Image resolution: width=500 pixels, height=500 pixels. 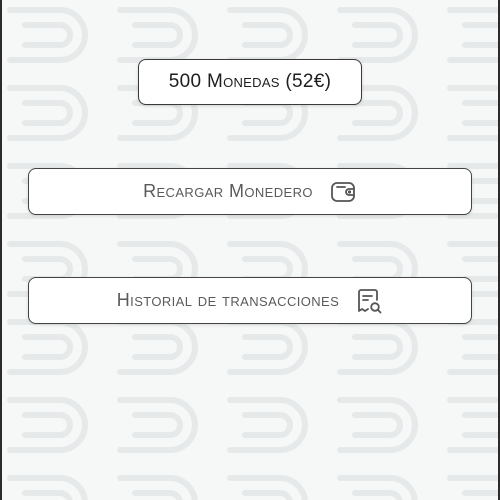 What do you see at coordinates (228, 300) in the screenshot?
I see `transaction-history-label: Historial de transacciones` at bounding box center [228, 300].